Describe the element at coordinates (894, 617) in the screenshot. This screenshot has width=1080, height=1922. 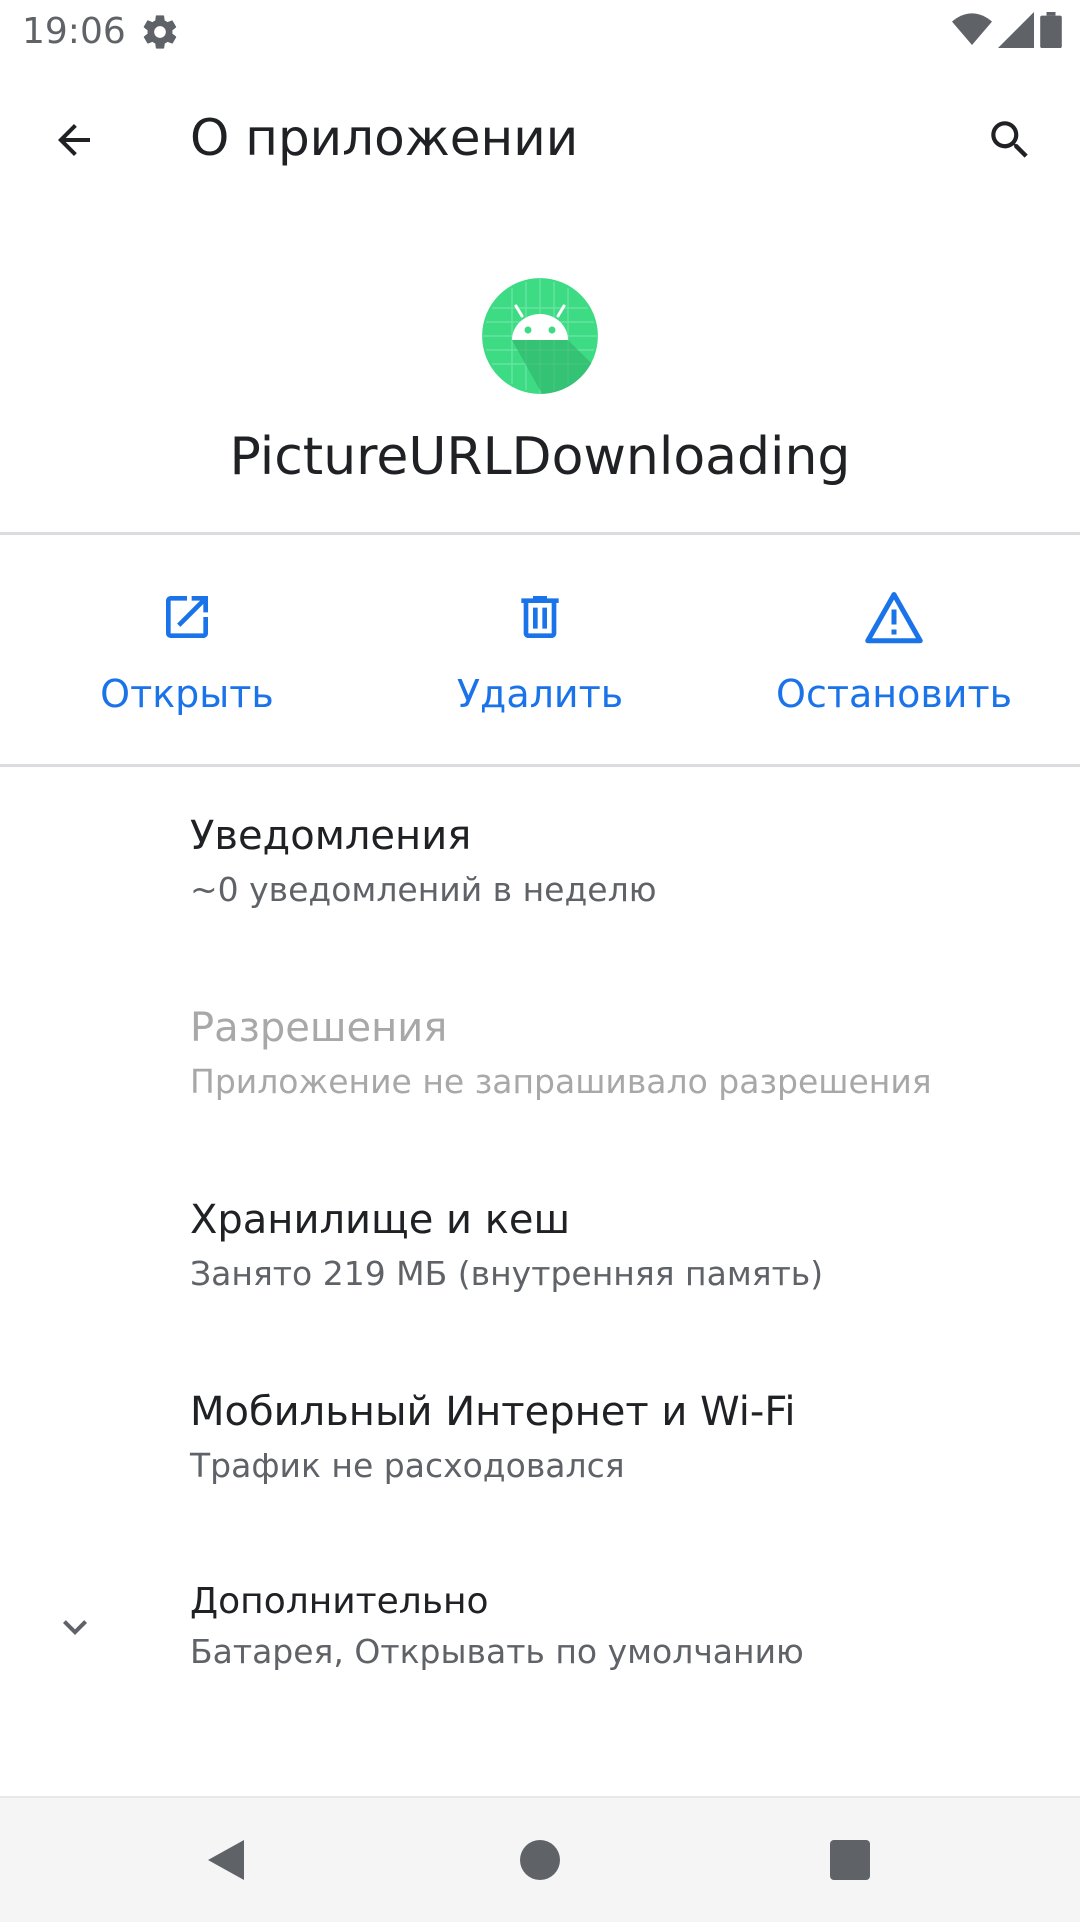
I see `warning-icon` at that location.